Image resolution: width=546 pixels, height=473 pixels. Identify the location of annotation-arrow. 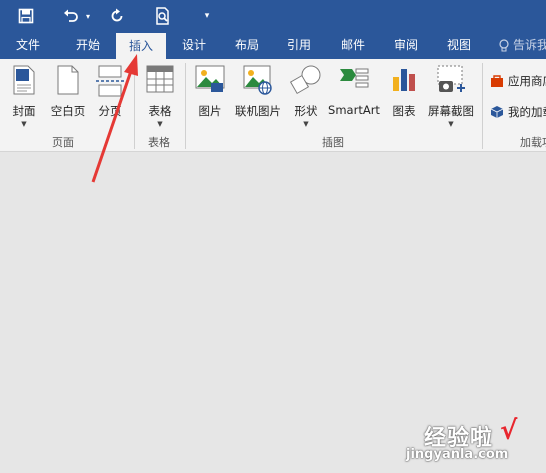
(114, 118).